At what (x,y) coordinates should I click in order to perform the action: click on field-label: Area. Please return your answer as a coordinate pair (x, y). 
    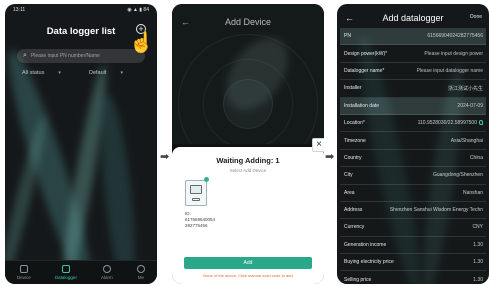
    Looking at the image, I should click on (349, 192).